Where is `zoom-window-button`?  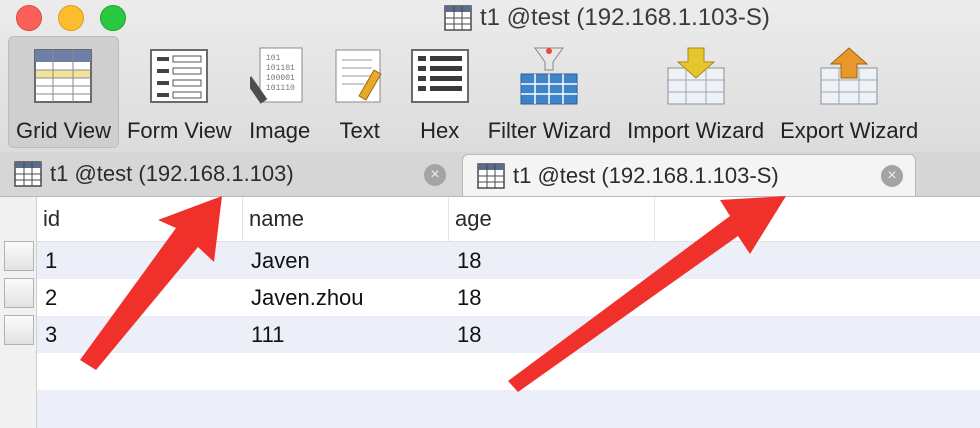
zoom-window-button is located at coordinates (113, 18).